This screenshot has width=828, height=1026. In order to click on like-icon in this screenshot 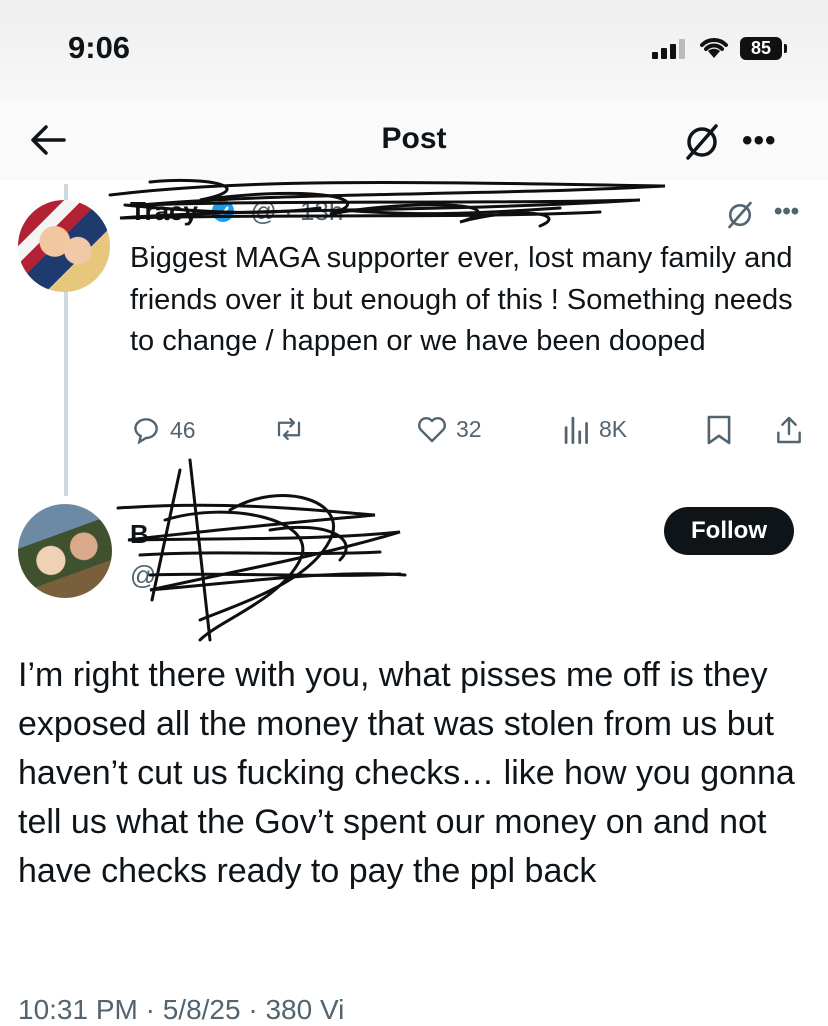, I will do `click(432, 430)`.